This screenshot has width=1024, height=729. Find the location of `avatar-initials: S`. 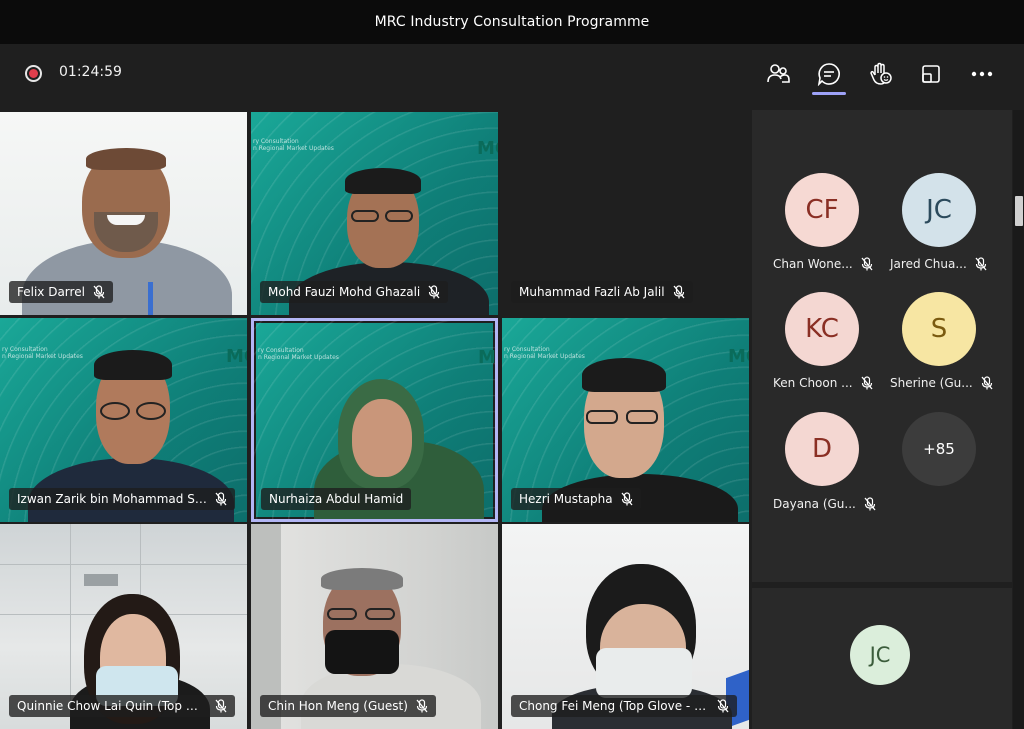

avatar-initials: S is located at coordinates (939, 329).